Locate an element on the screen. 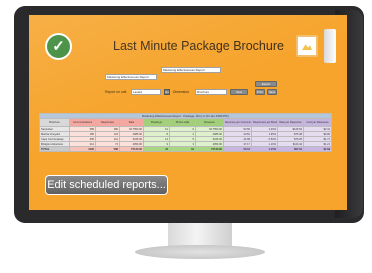 The image size is (372, 273). column-header: Rate per Response is located at coordinates (290, 122).